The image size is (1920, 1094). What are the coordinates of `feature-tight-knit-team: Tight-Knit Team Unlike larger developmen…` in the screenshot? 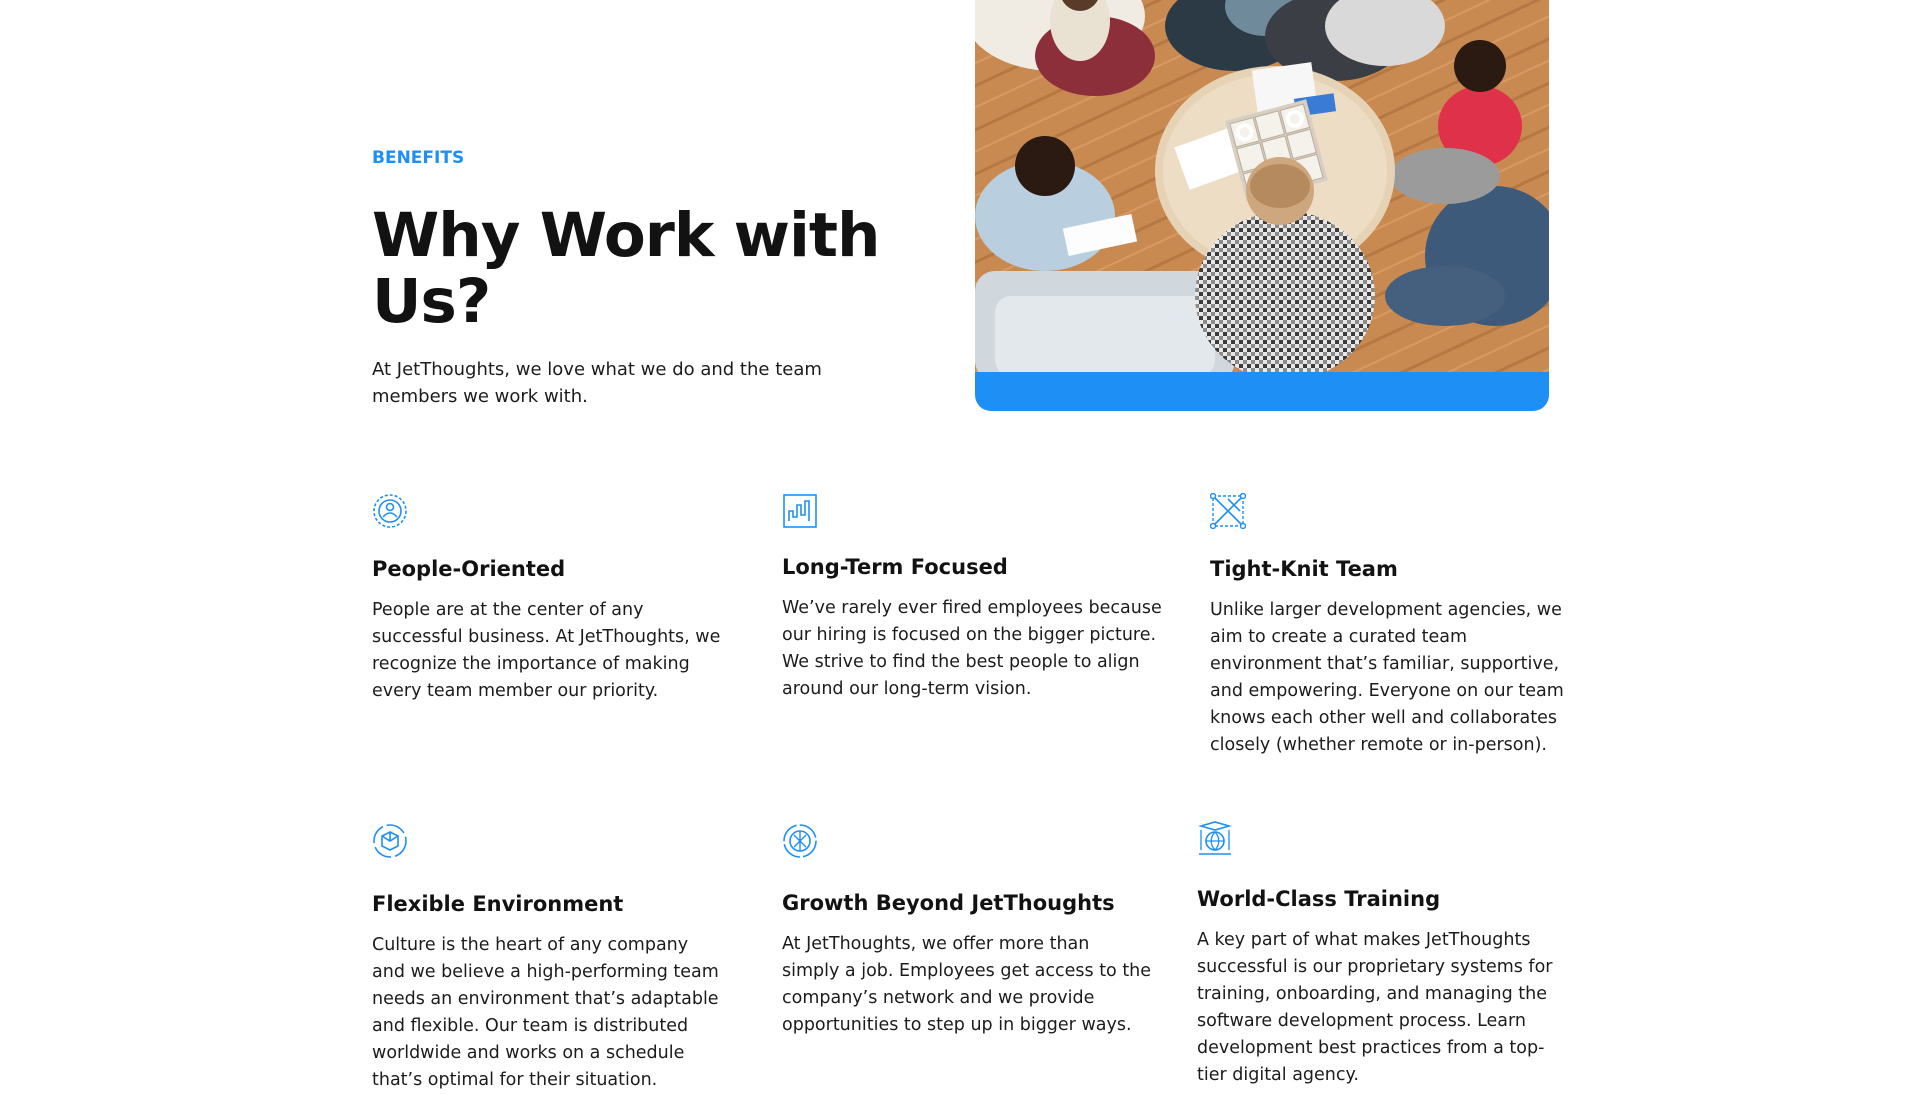 It's located at (1387, 633).